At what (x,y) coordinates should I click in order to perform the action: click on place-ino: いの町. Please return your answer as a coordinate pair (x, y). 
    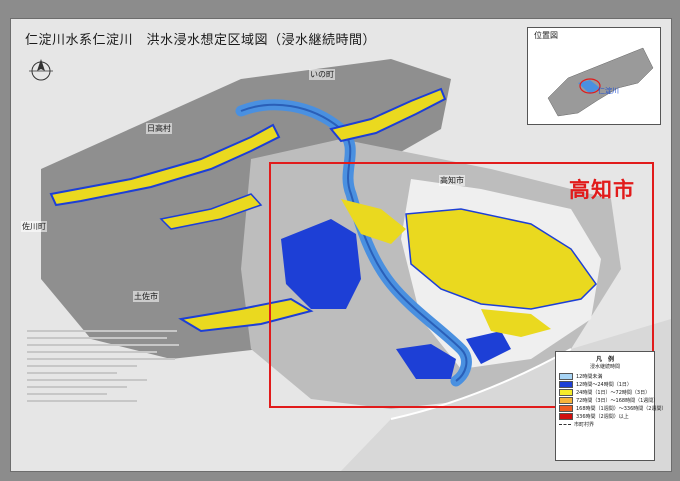
    Looking at the image, I should click on (322, 74).